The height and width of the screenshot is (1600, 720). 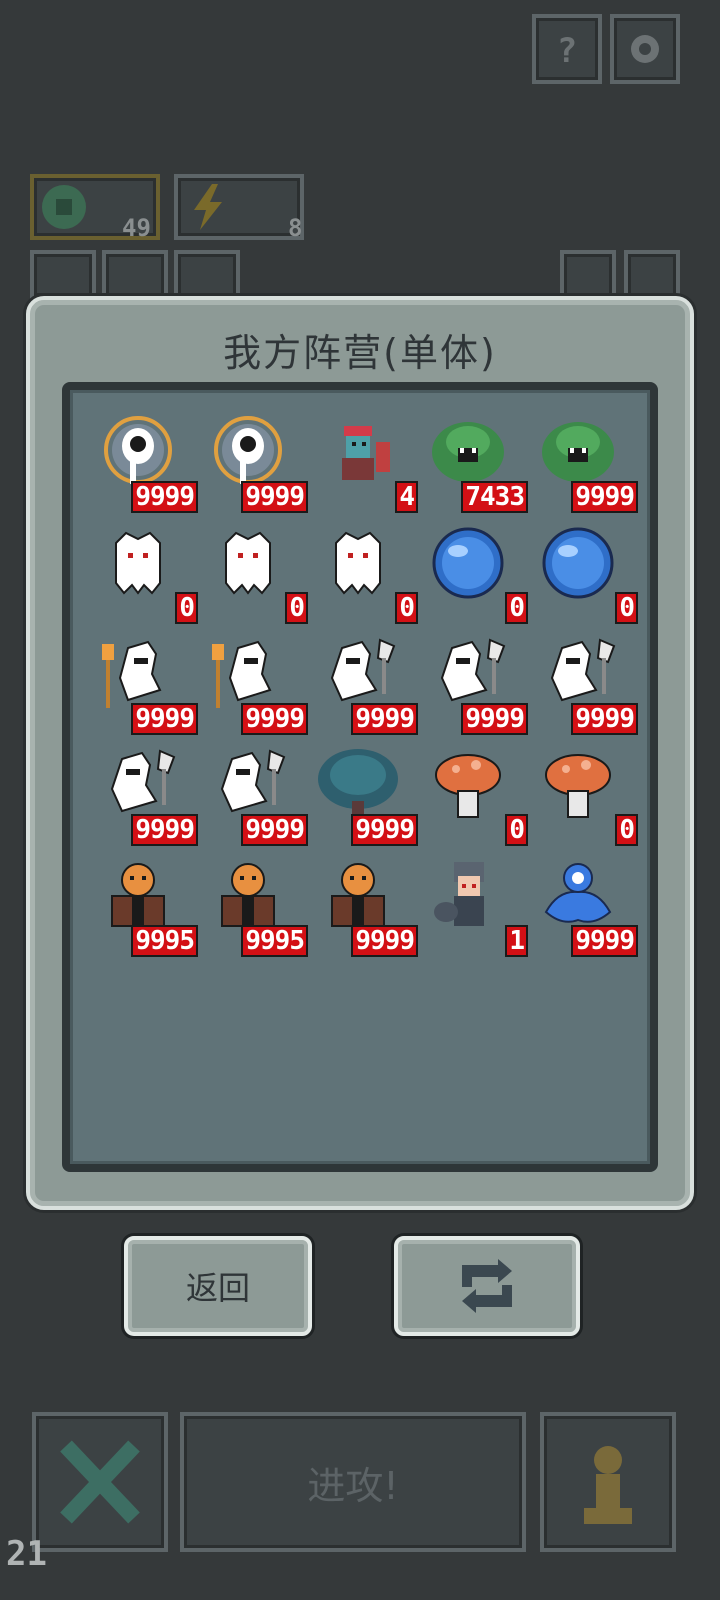 I want to click on attack-button: 进攻!, so click(x=353, y=1482).